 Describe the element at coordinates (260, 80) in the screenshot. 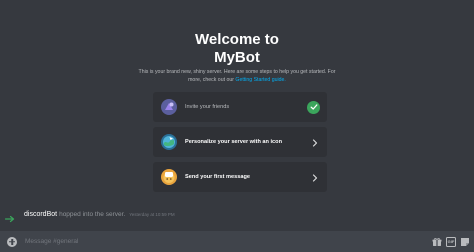

I see `getting-started-link: Getting Started guide.` at that location.